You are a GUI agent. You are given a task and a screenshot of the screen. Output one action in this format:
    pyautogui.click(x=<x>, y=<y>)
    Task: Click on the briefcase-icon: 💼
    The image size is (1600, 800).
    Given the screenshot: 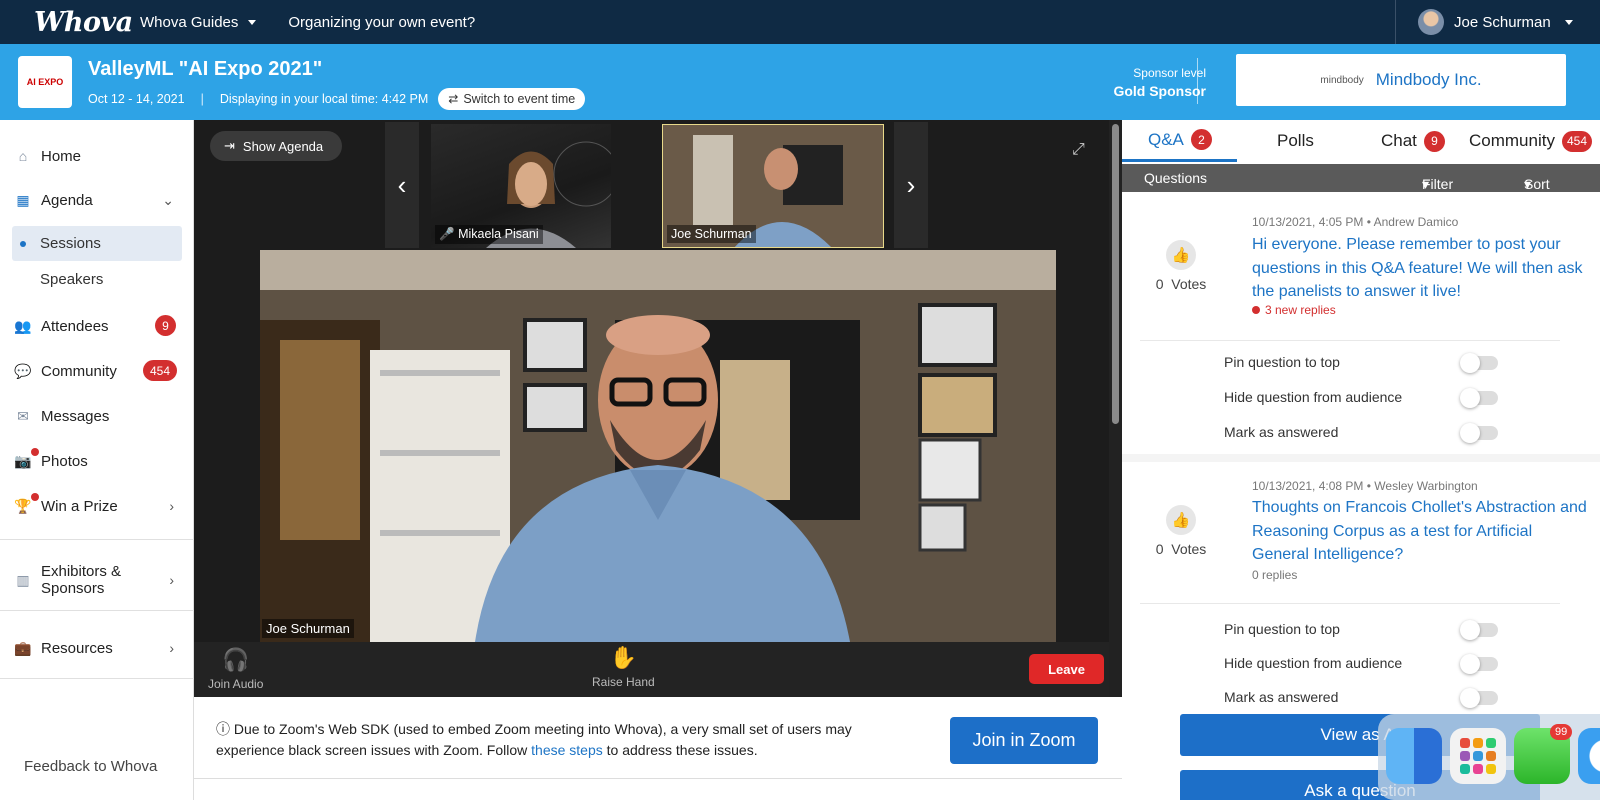 What is the action you would take?
    pyautogui.click(x=23, y=647)
    